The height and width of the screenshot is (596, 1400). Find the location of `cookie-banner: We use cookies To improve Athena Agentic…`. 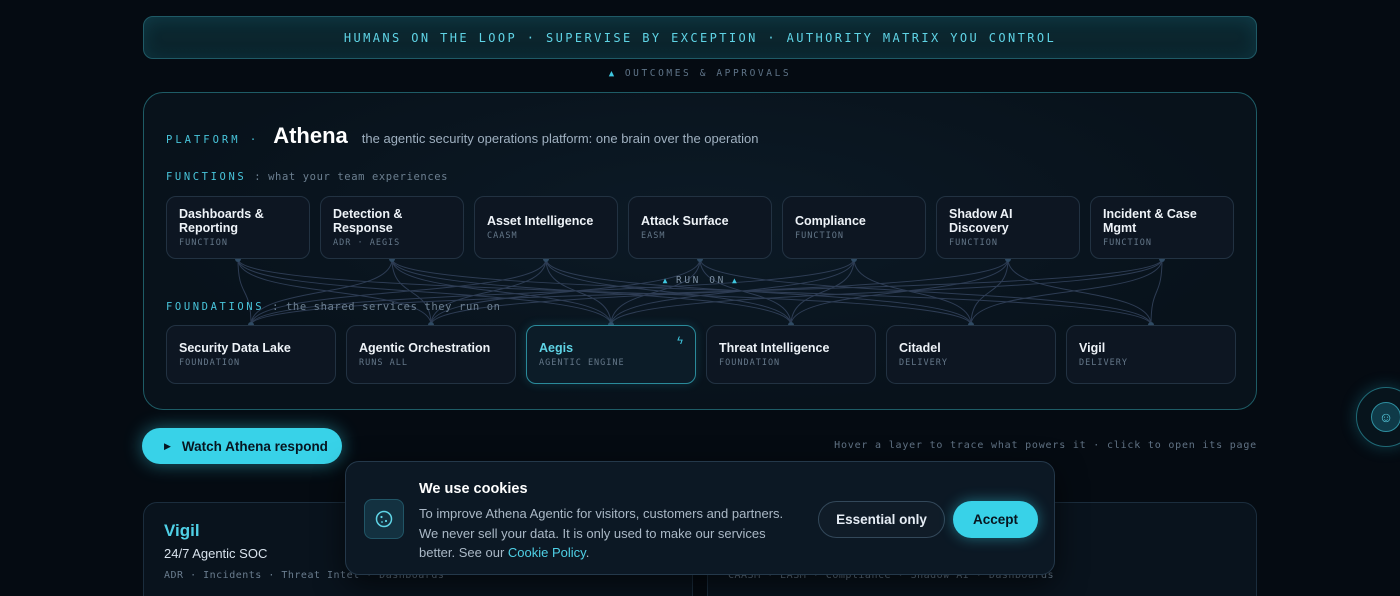

cookie-banner: We use cookies To improve Athena Agentic… is located at coordinates (700, 518).